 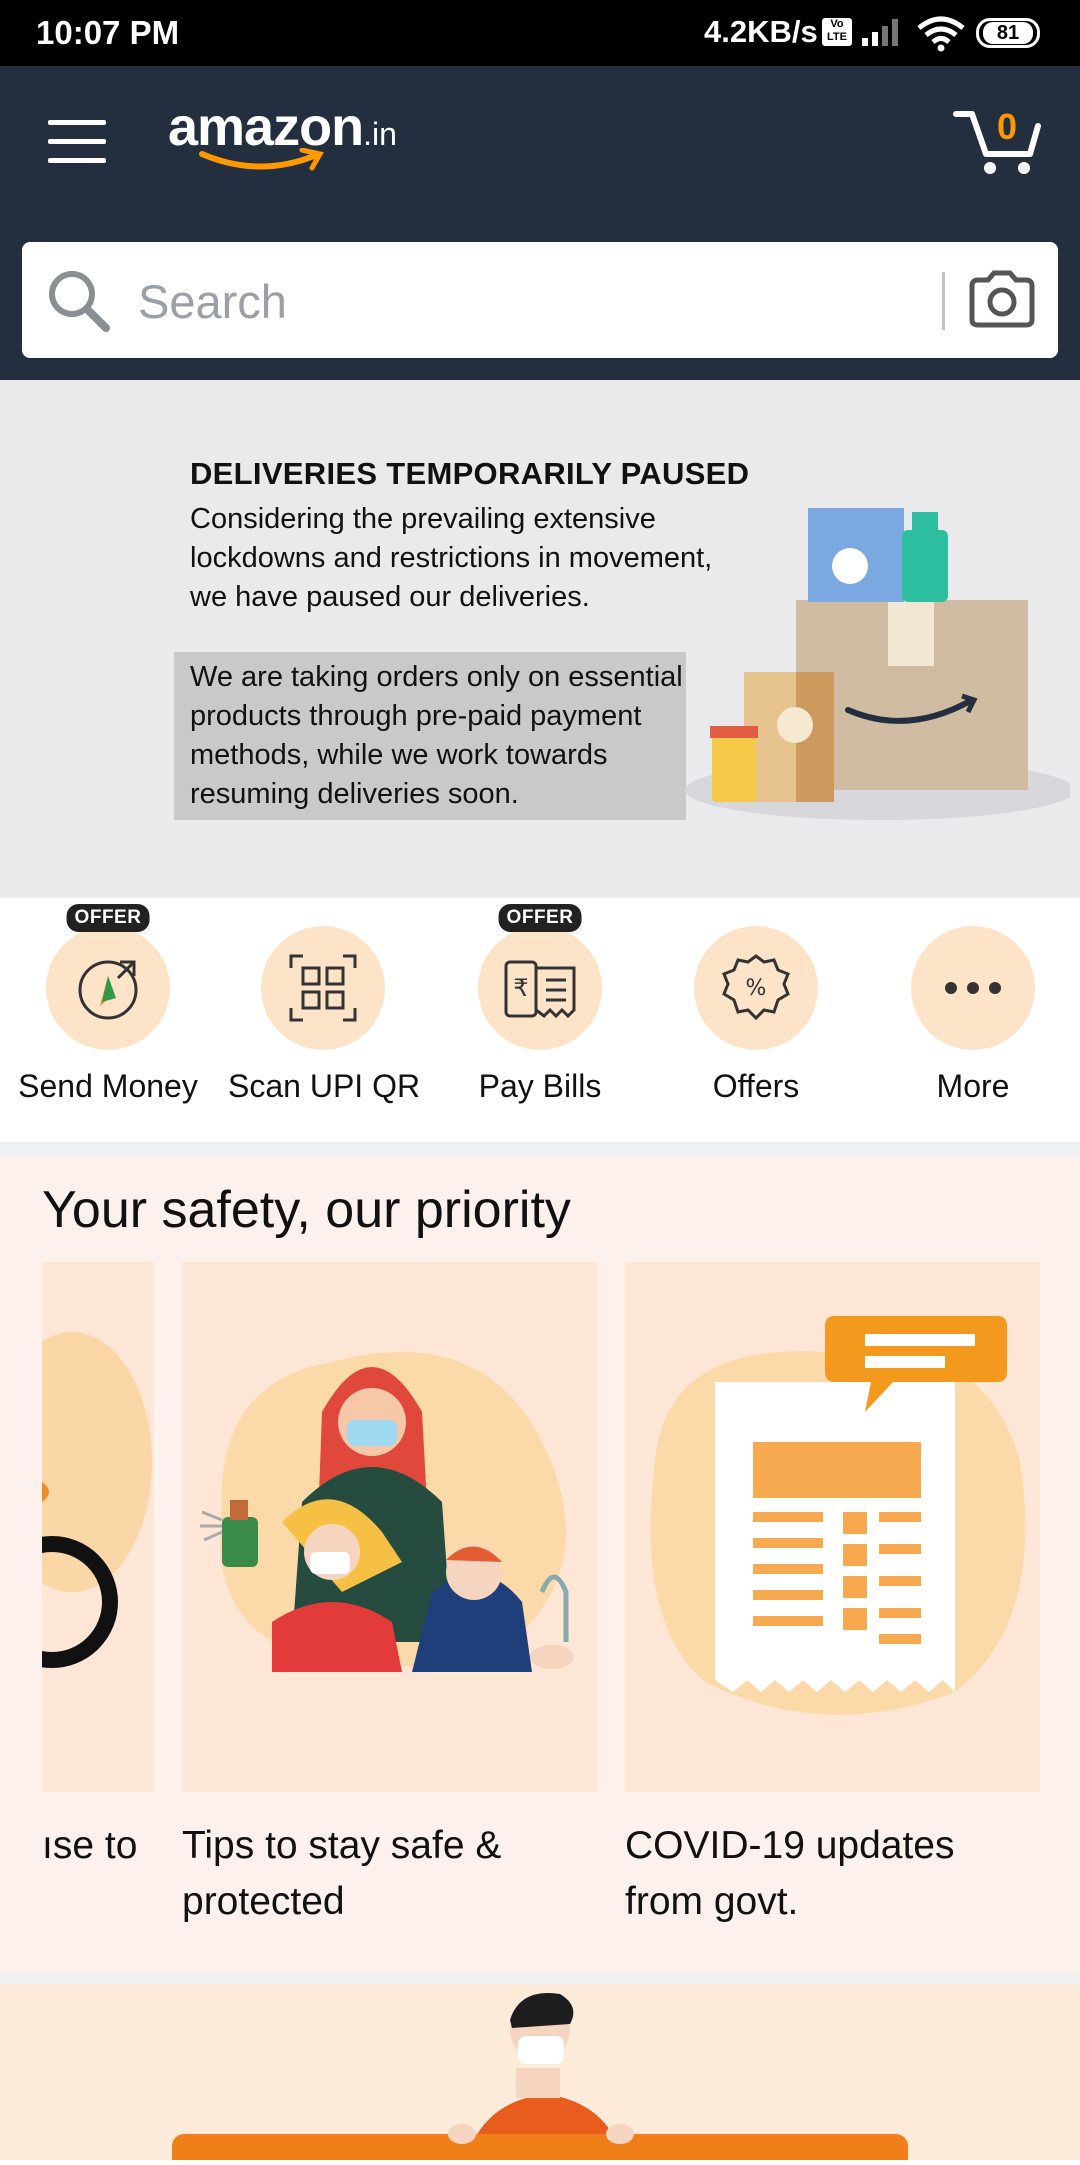 I want to click on signal-icon, so click(x=880, y=32).